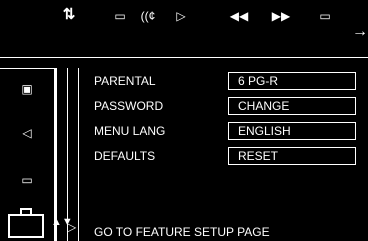  I want to click on status-text: GO TO FEATURE SETUP PAGE, so click(182, 232).